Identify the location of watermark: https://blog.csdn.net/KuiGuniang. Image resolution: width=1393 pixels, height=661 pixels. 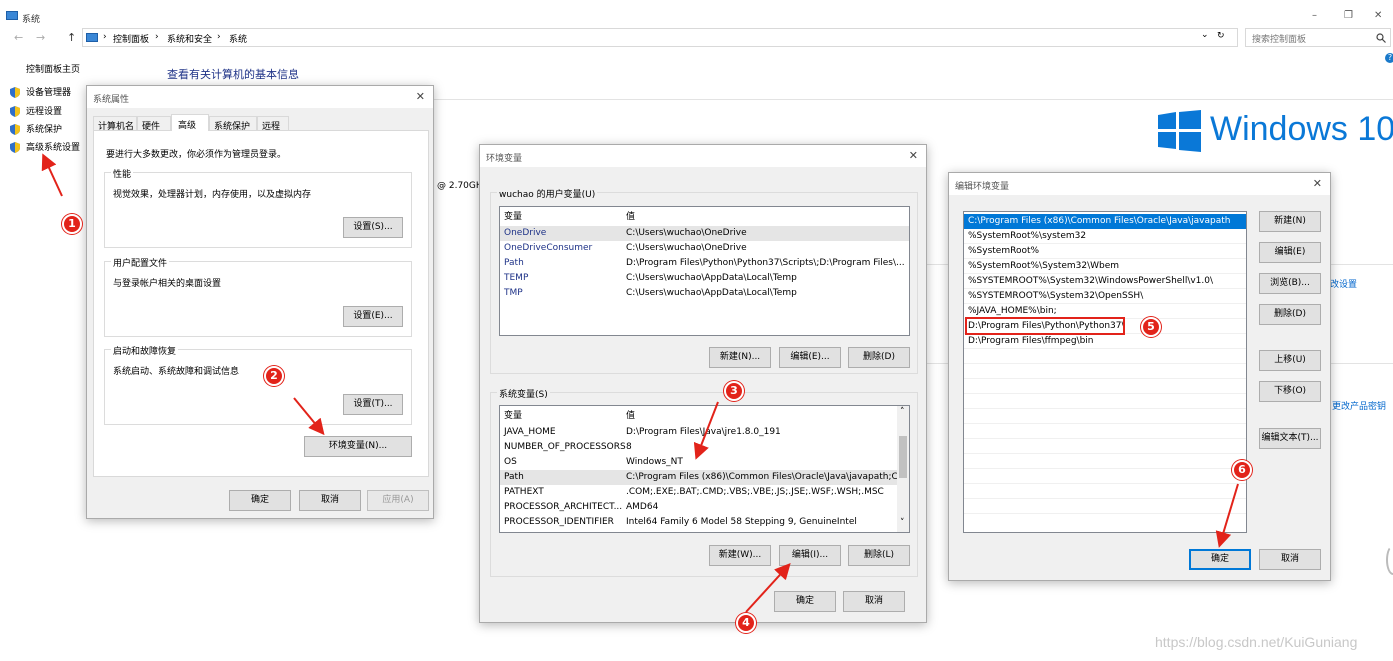
(1256, 642).